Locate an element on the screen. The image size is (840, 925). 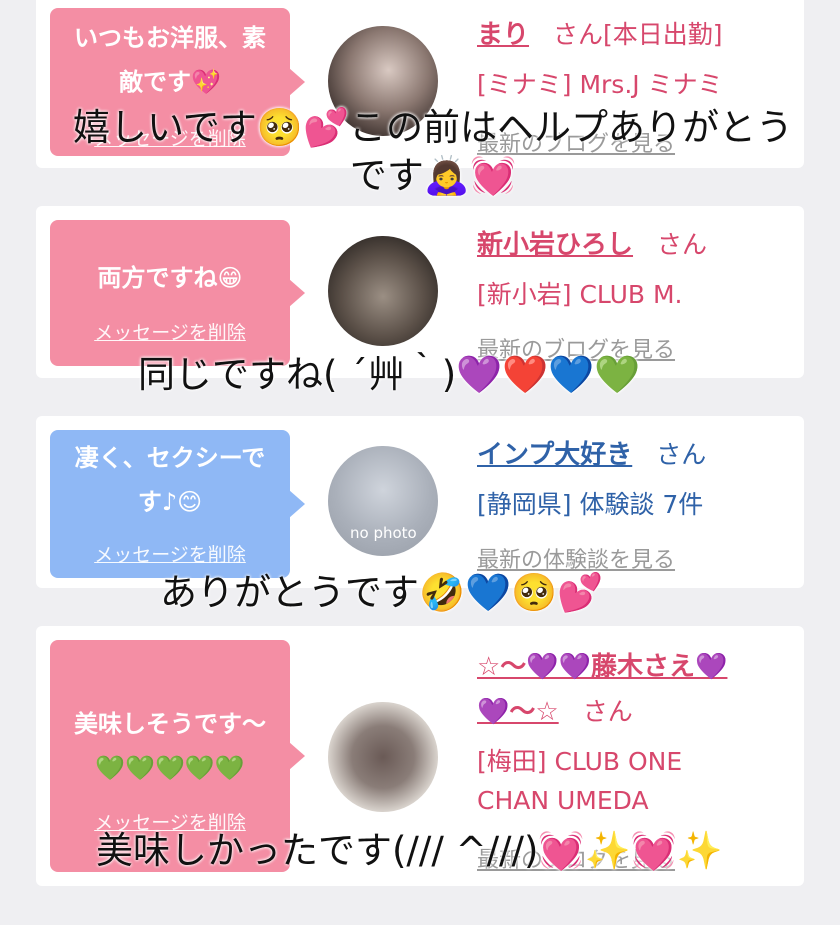
no-photo-label: no photo is located at coordinates (383, 533).